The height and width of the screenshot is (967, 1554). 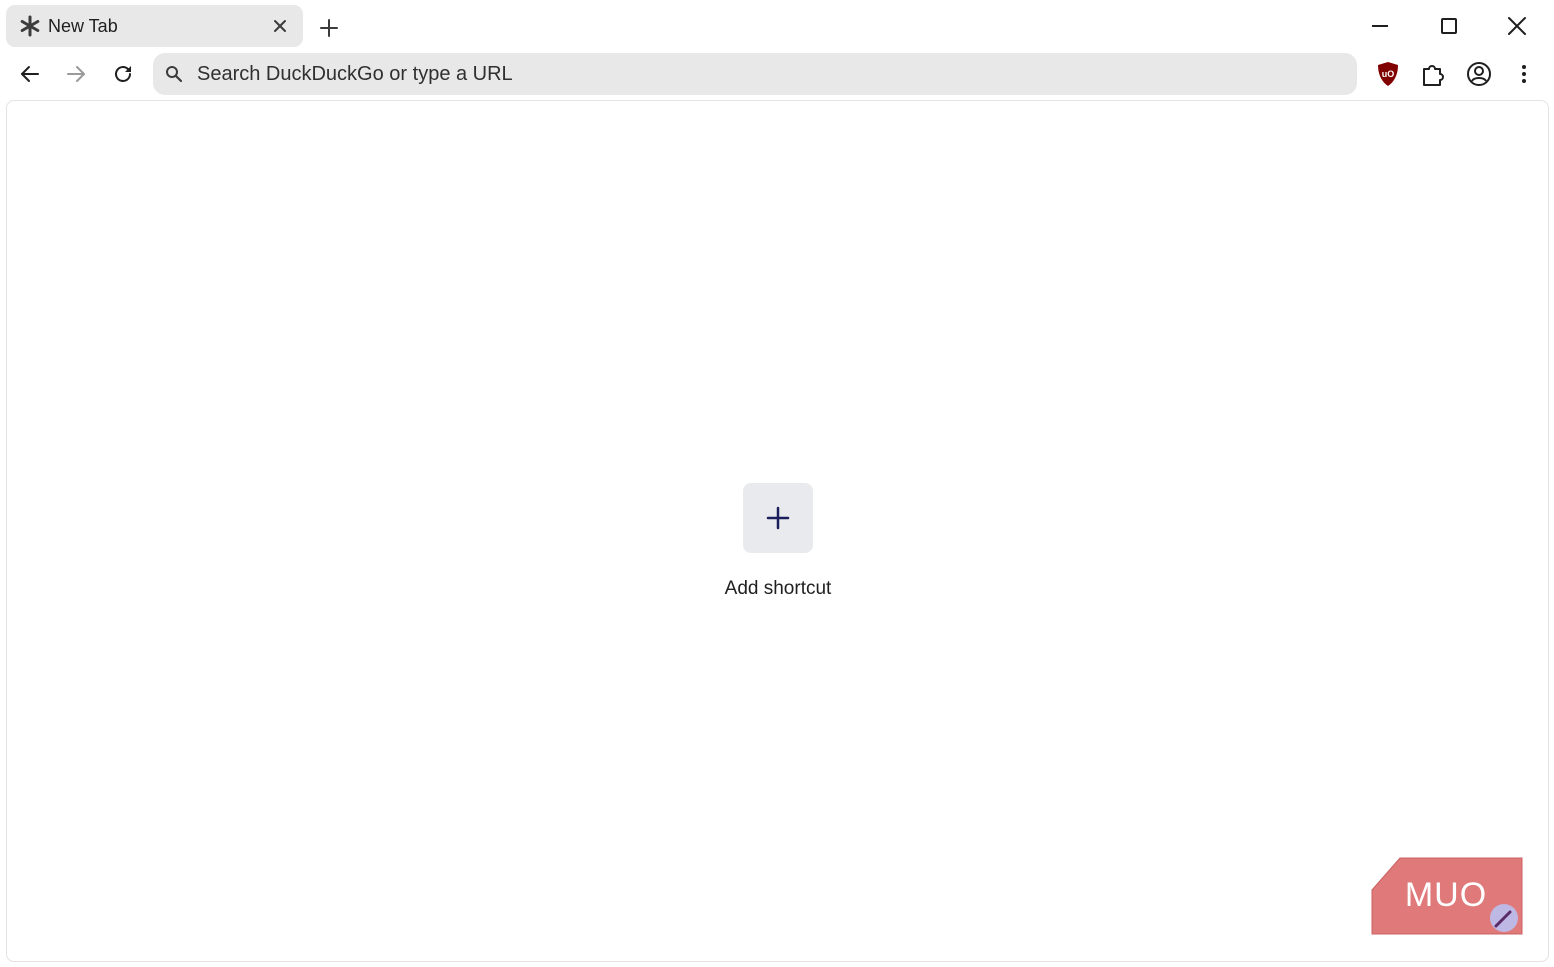 What do you see at coordinates (154, 26) in the screenshot?
I see `tab-new-tab: New Tab` at bounding box center [154, 26].